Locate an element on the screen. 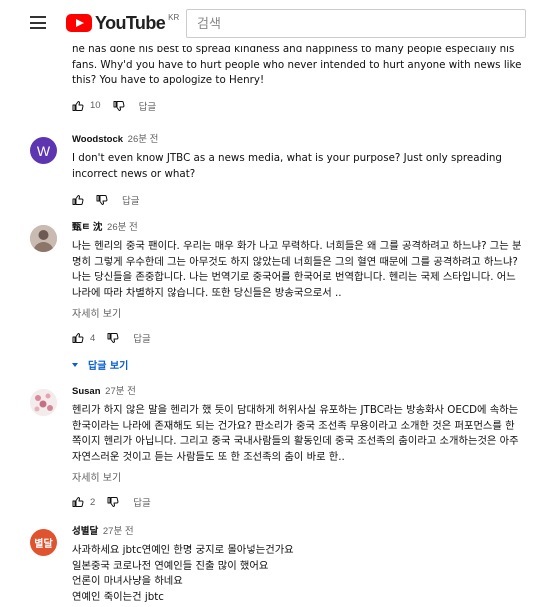  avatar: W is located at coordinates (43, 150).